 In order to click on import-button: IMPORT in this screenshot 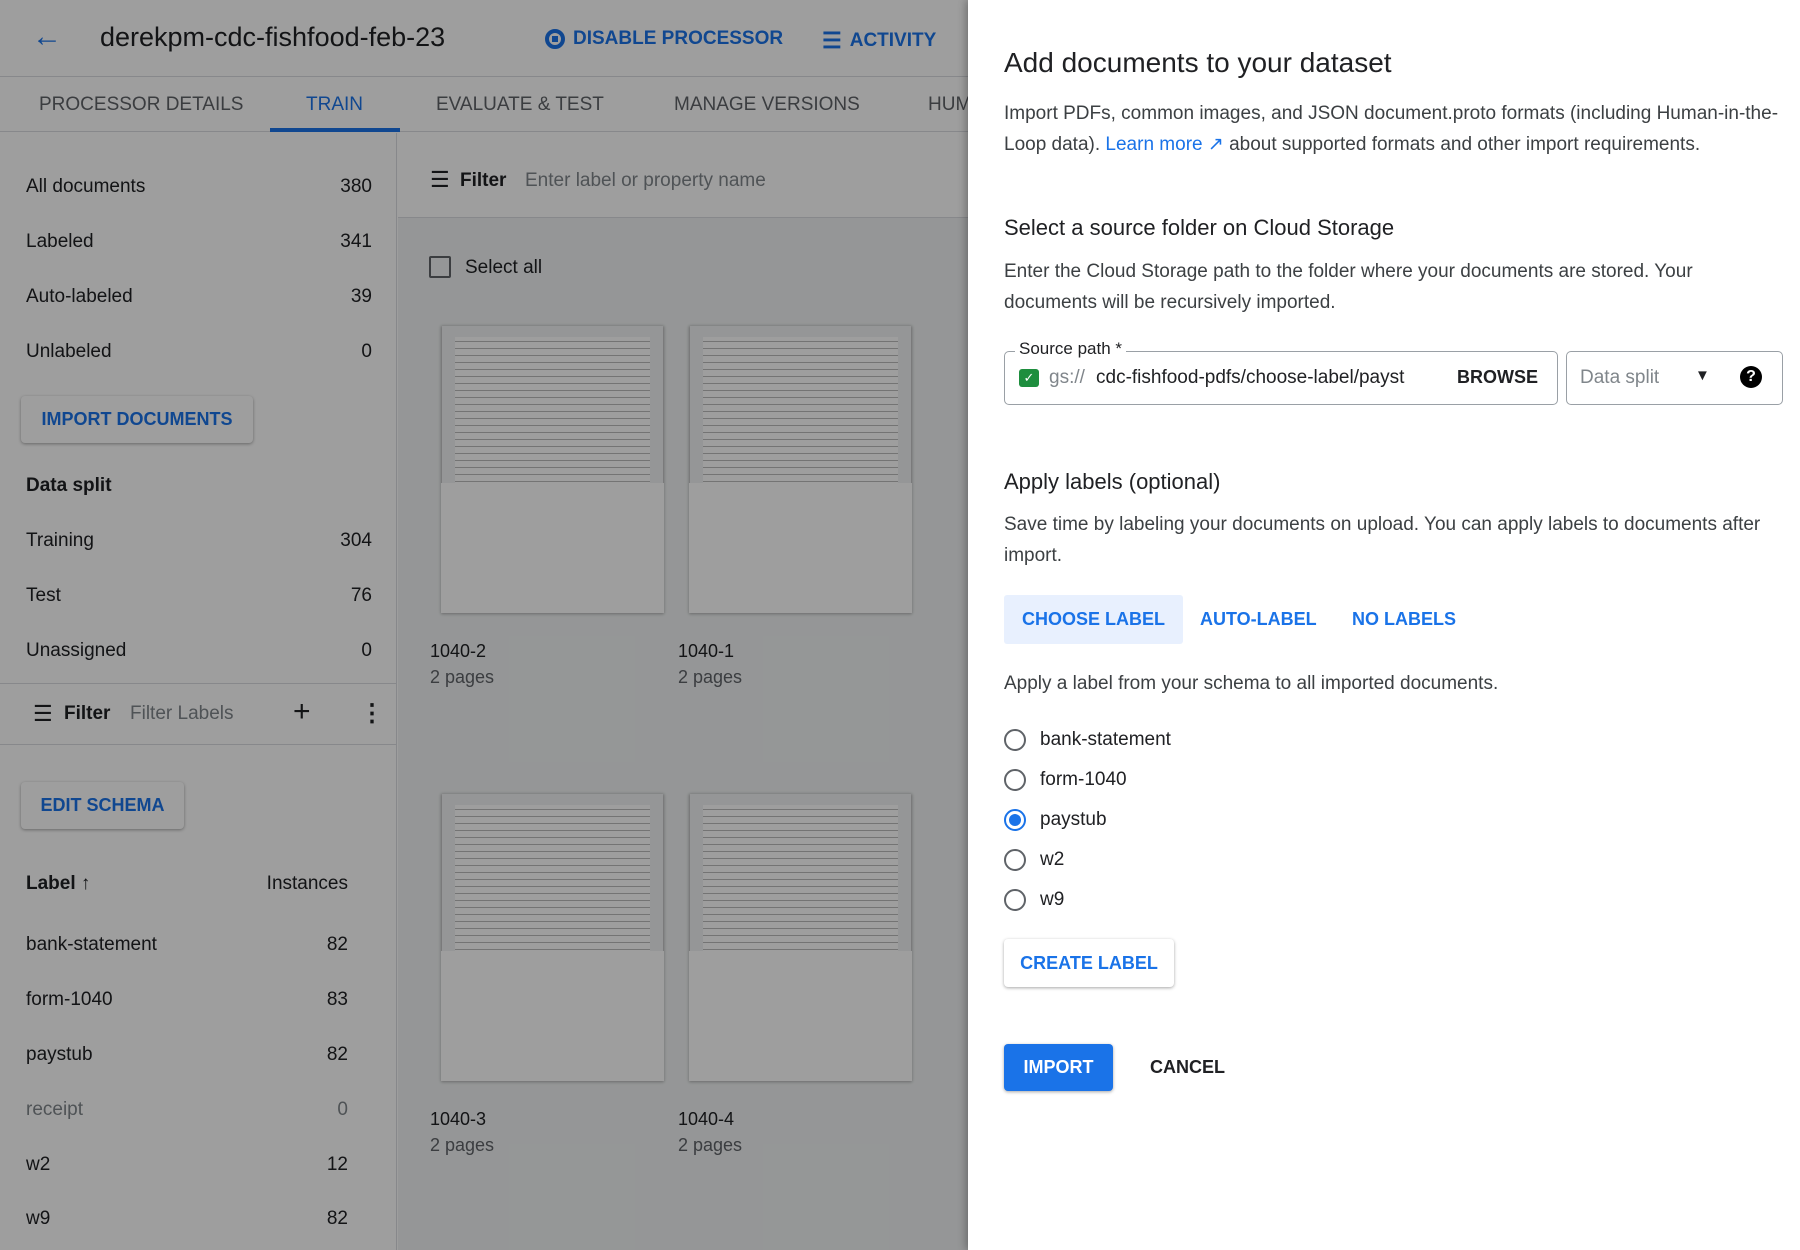, I will do `click(1058, 1067)`.